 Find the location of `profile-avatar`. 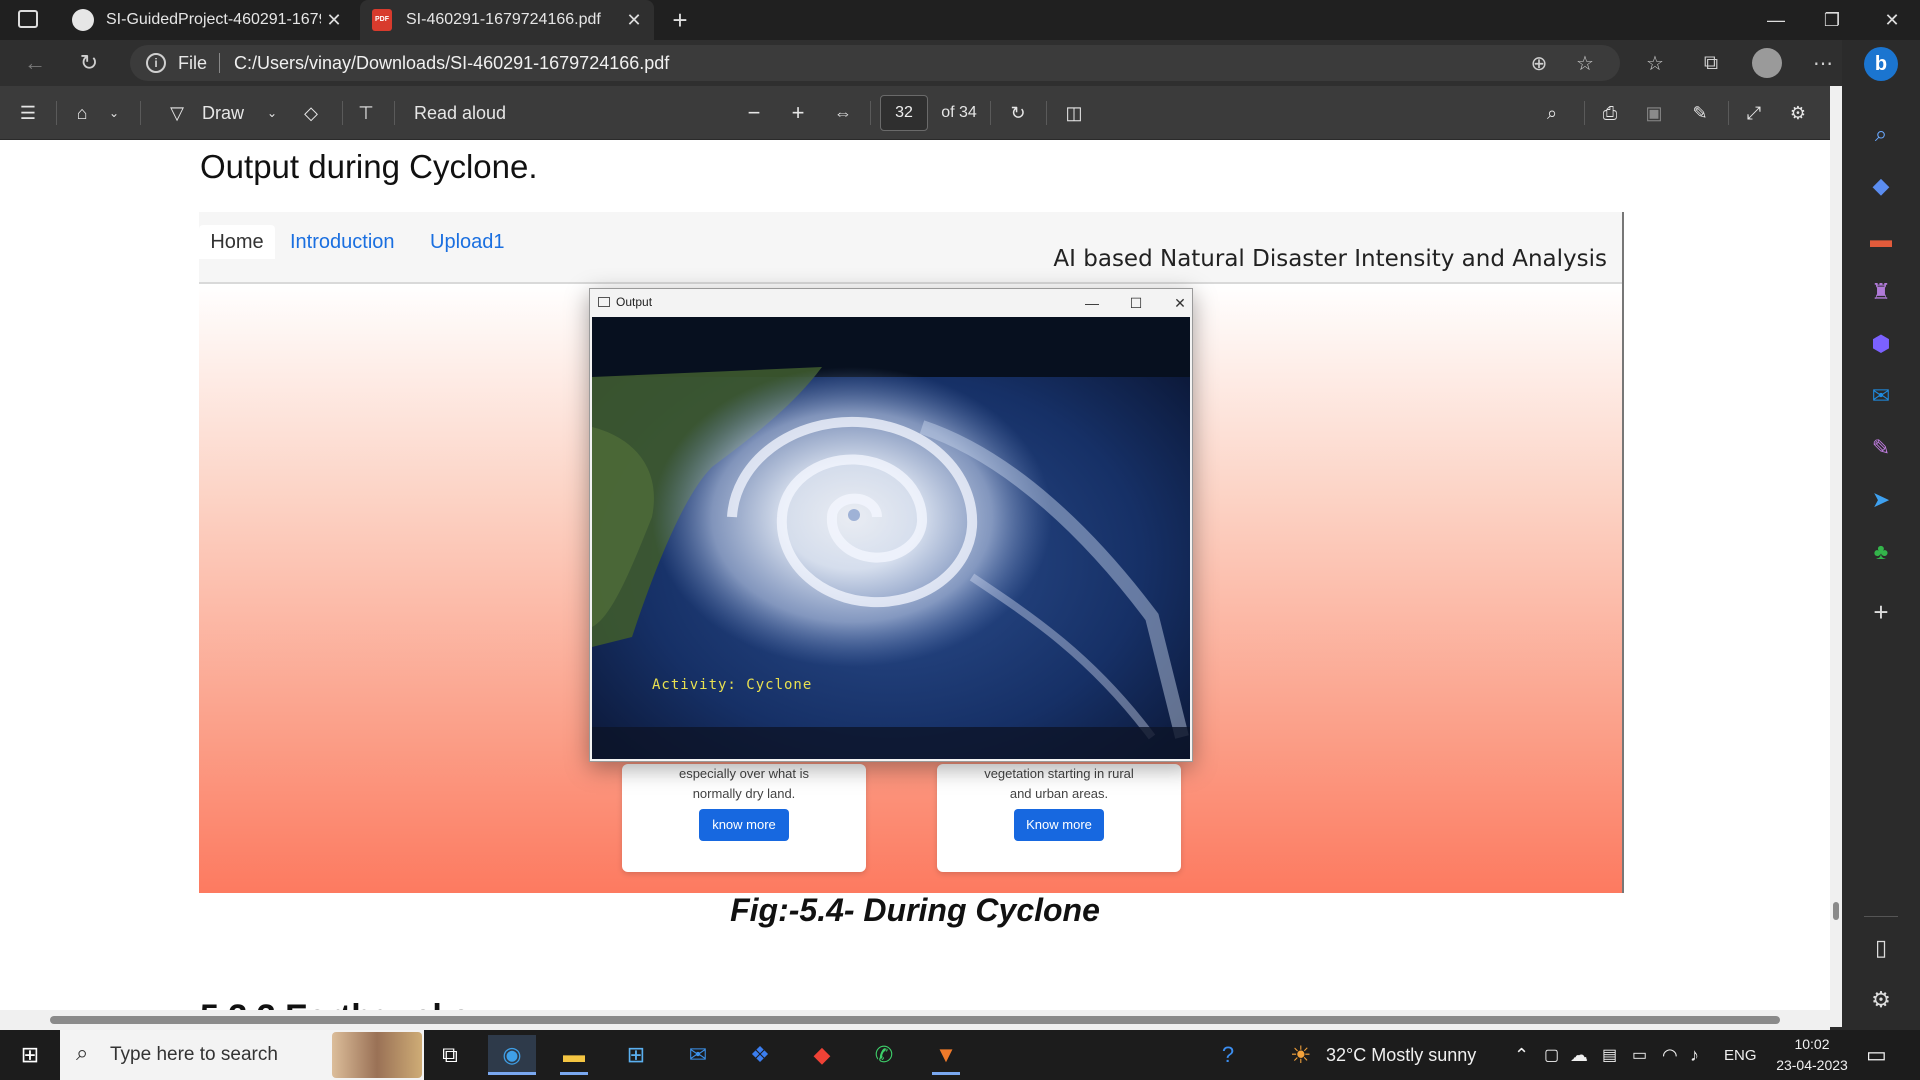

profile-avatar is located at coordinates (1767, 63).